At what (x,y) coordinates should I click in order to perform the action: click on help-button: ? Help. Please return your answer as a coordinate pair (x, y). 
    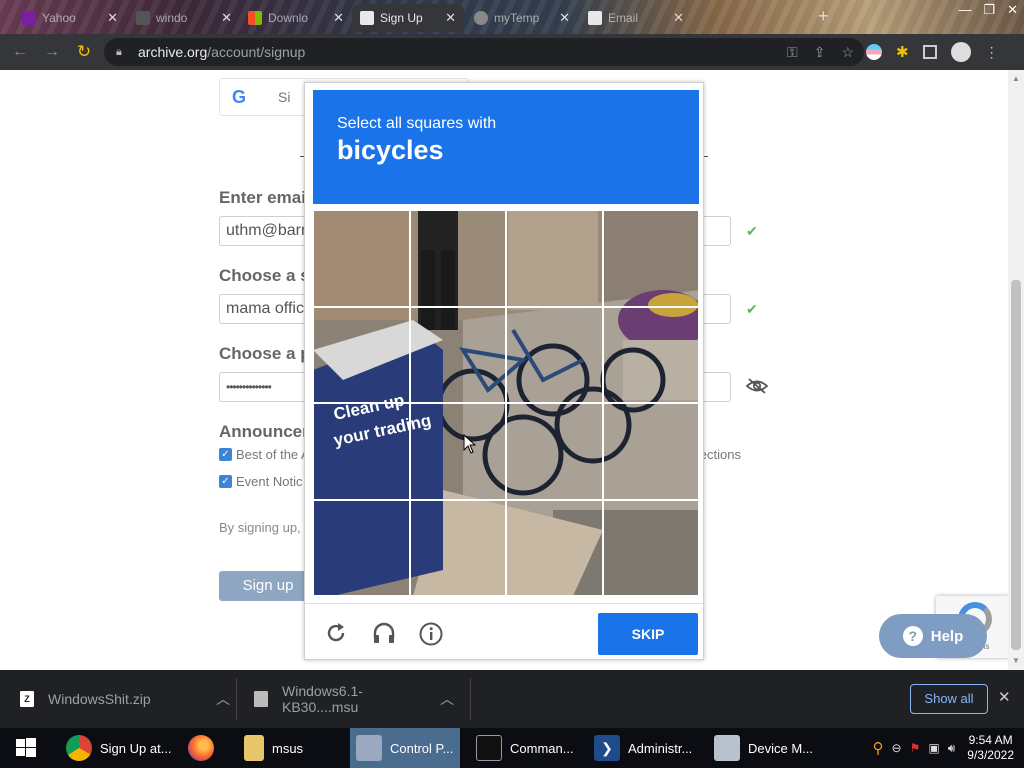
    Looking at the image, I should click on (933, 636).